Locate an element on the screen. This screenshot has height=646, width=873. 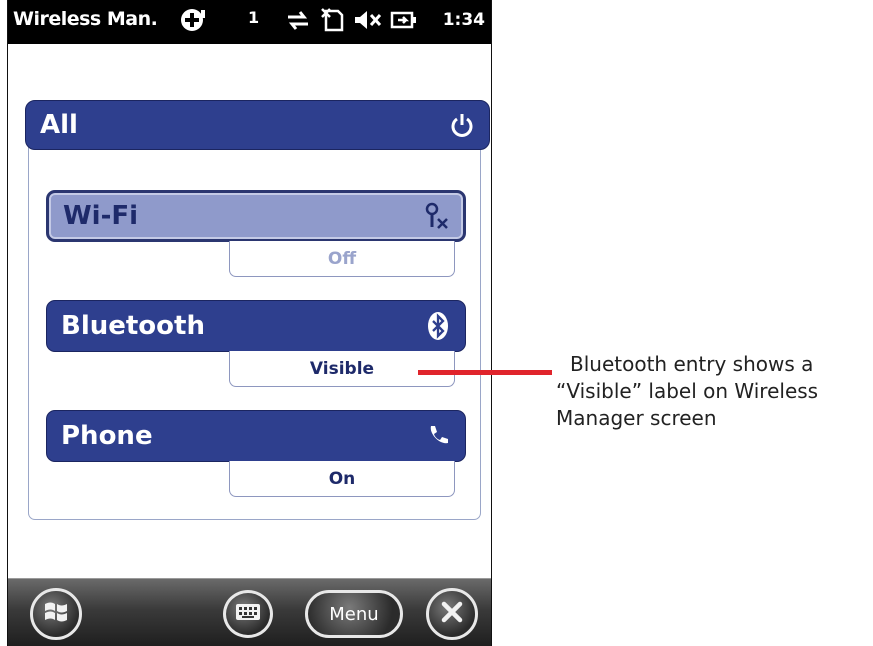
app-title: Wireless Man. is located at coordinates (85, 19).